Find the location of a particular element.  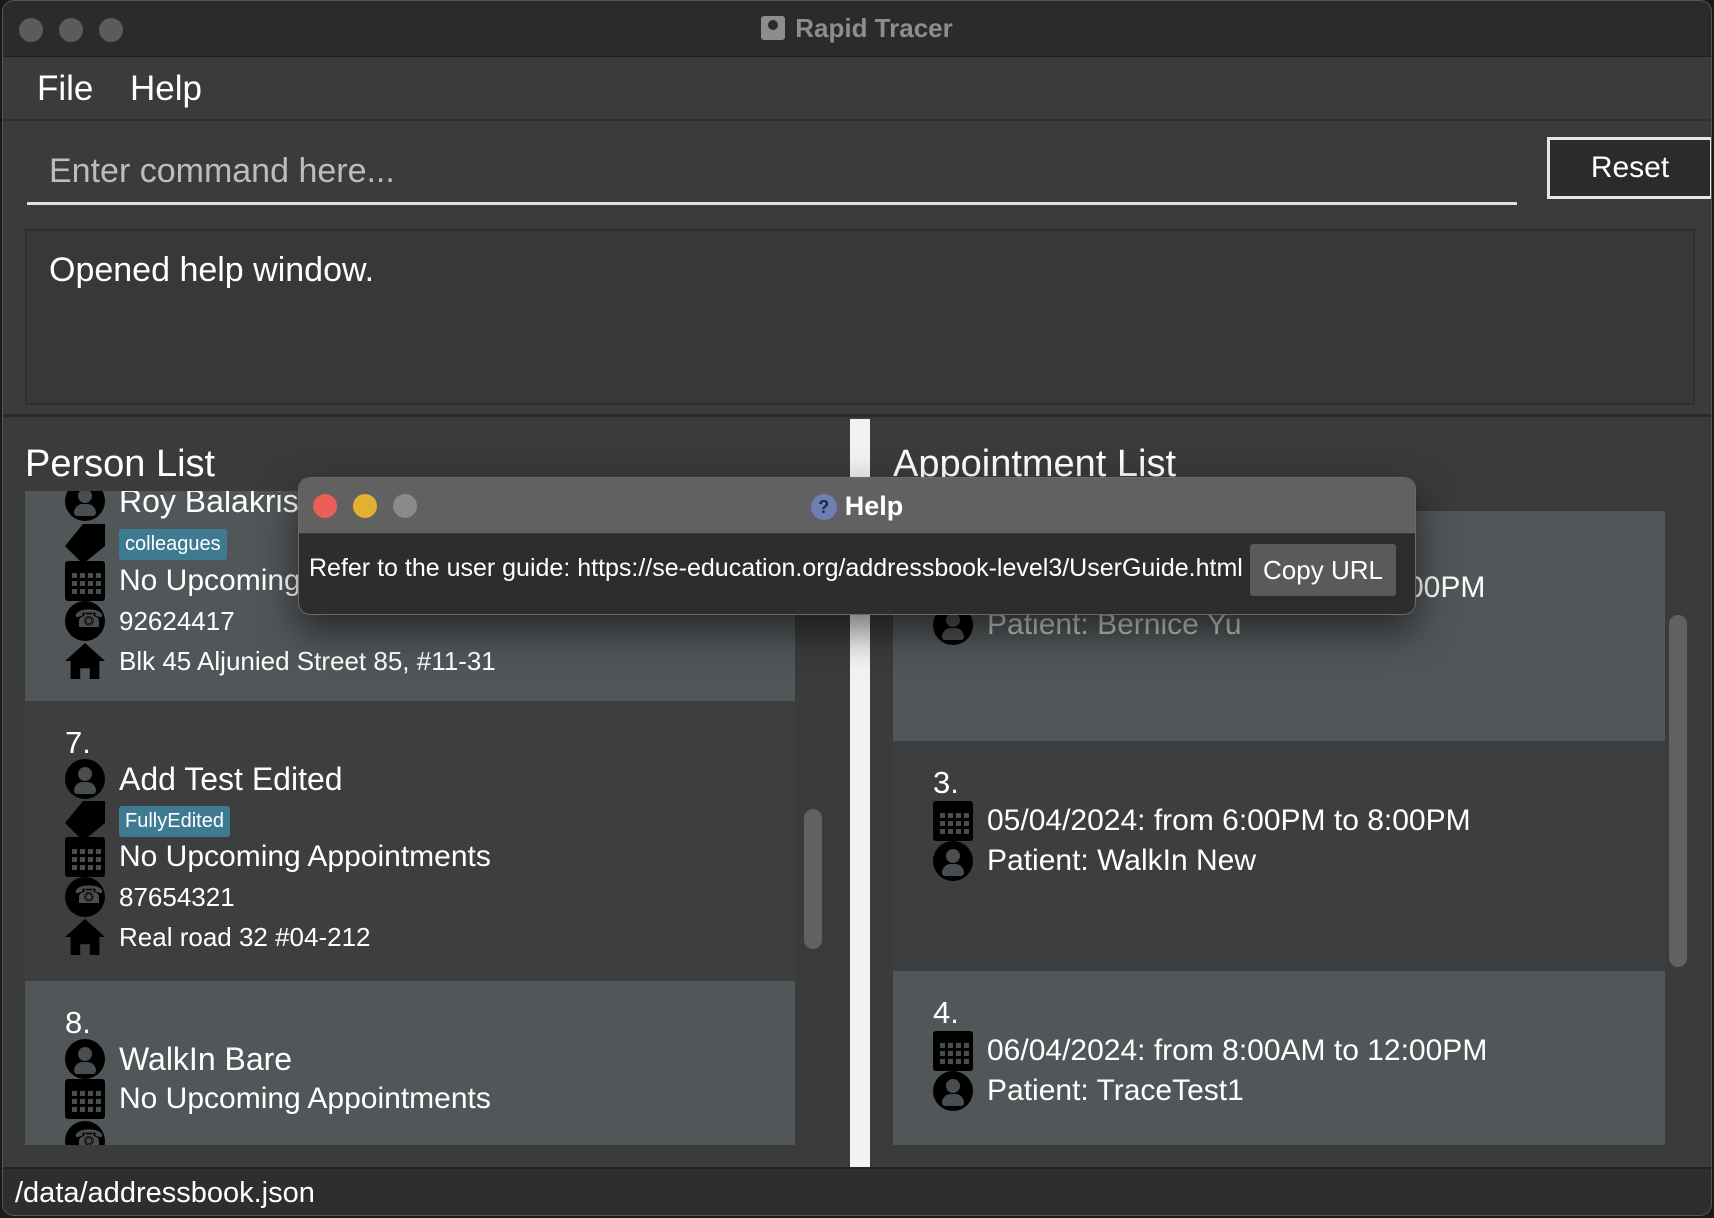

person-list-title: Person List is located at coordinates (120, 464).